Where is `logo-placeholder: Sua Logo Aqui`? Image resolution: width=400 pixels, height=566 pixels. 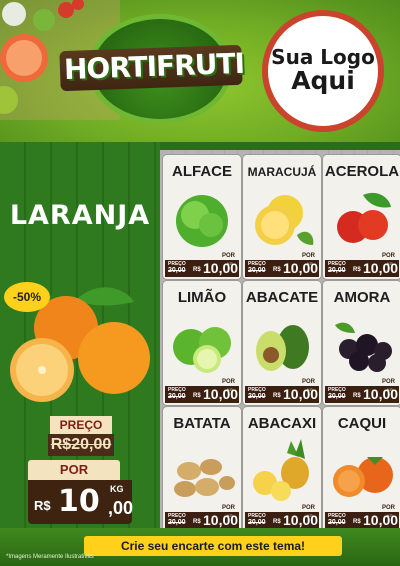 logo-placeholder: Sua Logo Aqui is located at coordinates (323, 71).